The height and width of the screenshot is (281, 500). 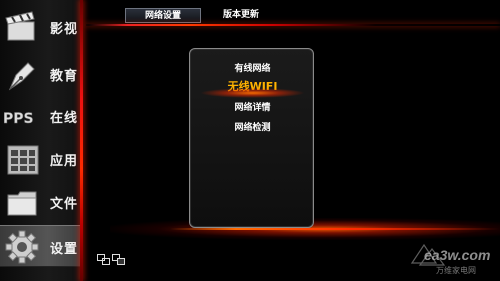 I want to click on watermark-name: 万维家电网, so click(x=456, y=270).